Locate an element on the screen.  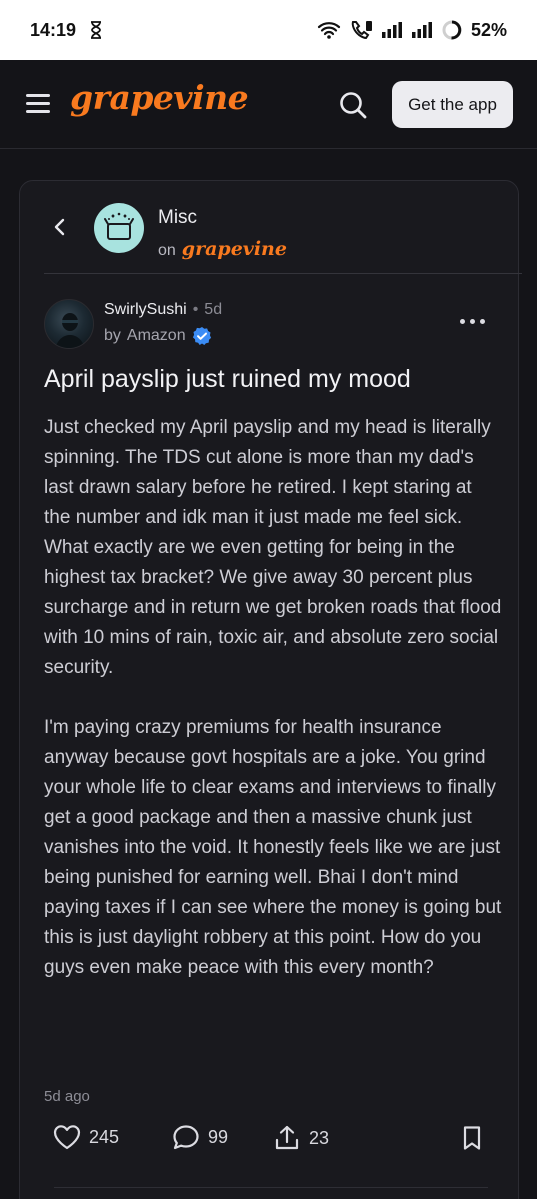
post-age: 5d is located at coordinates (213, 309).